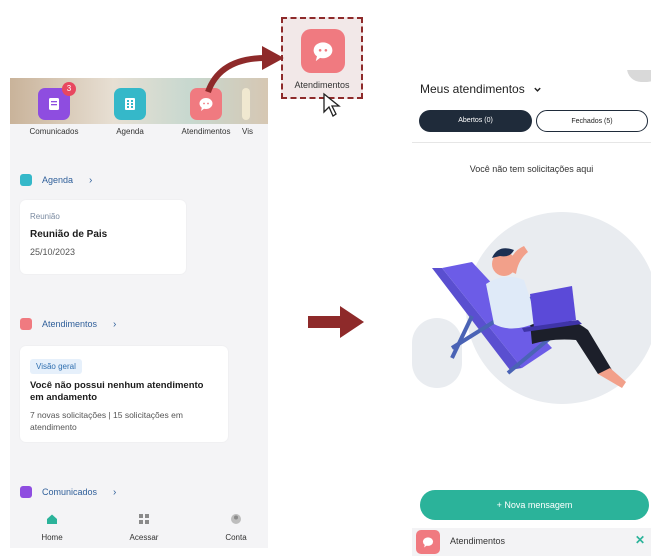 The width and height of the screenshot is (651, 556). Describe the element at coordinates (144, 537) in the screenshot. I see `nav-acessar-label: Acessar` at that location.